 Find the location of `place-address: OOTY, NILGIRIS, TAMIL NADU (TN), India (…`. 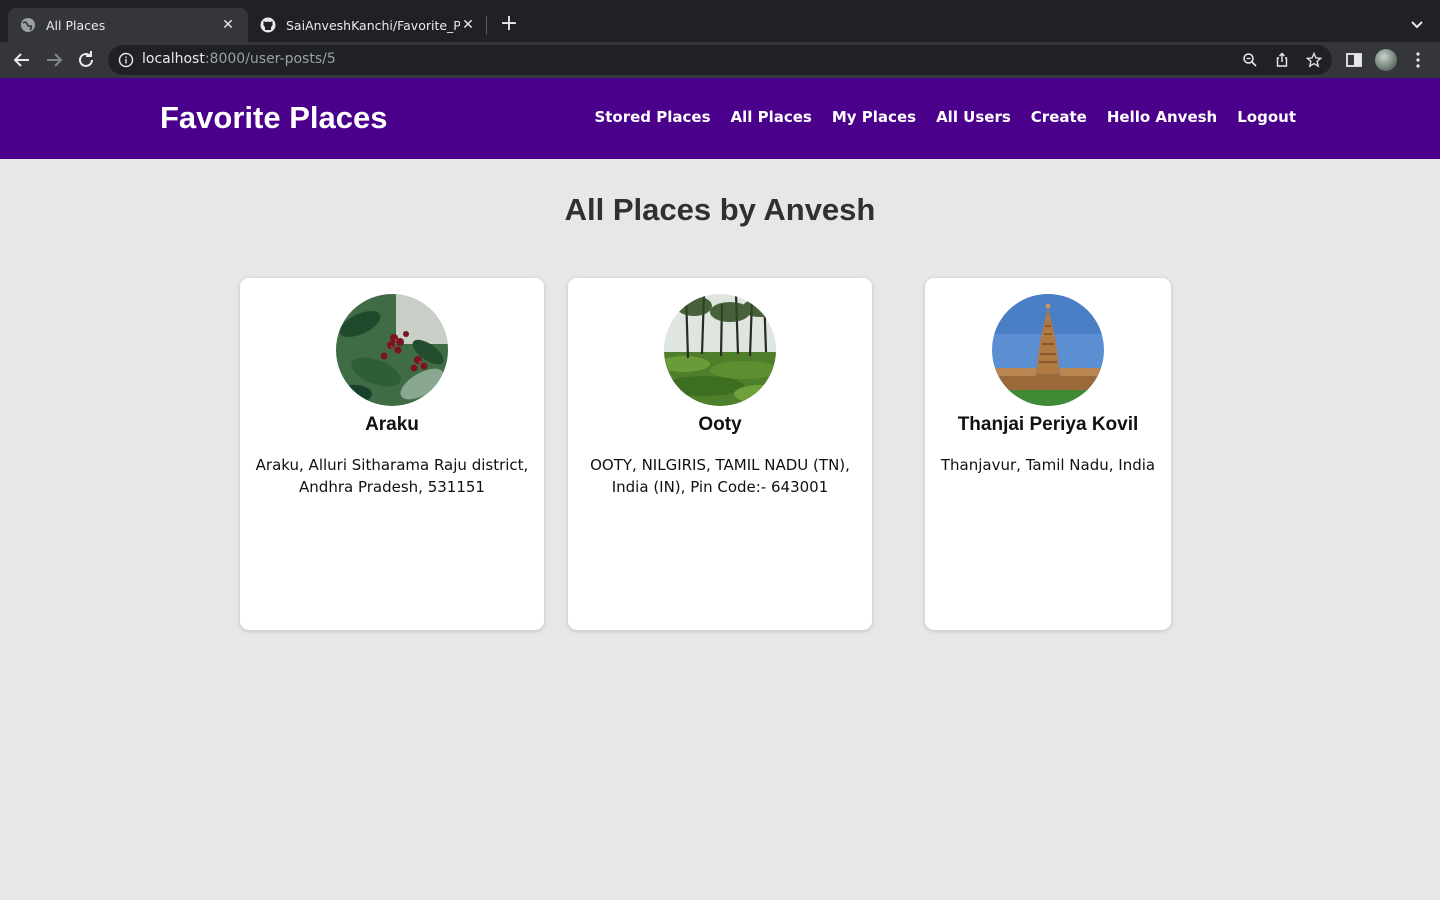

place-address: OOTY, NILGIRIS, TAMIL NADU (TN), India (… is located at coordinates (720, 476).